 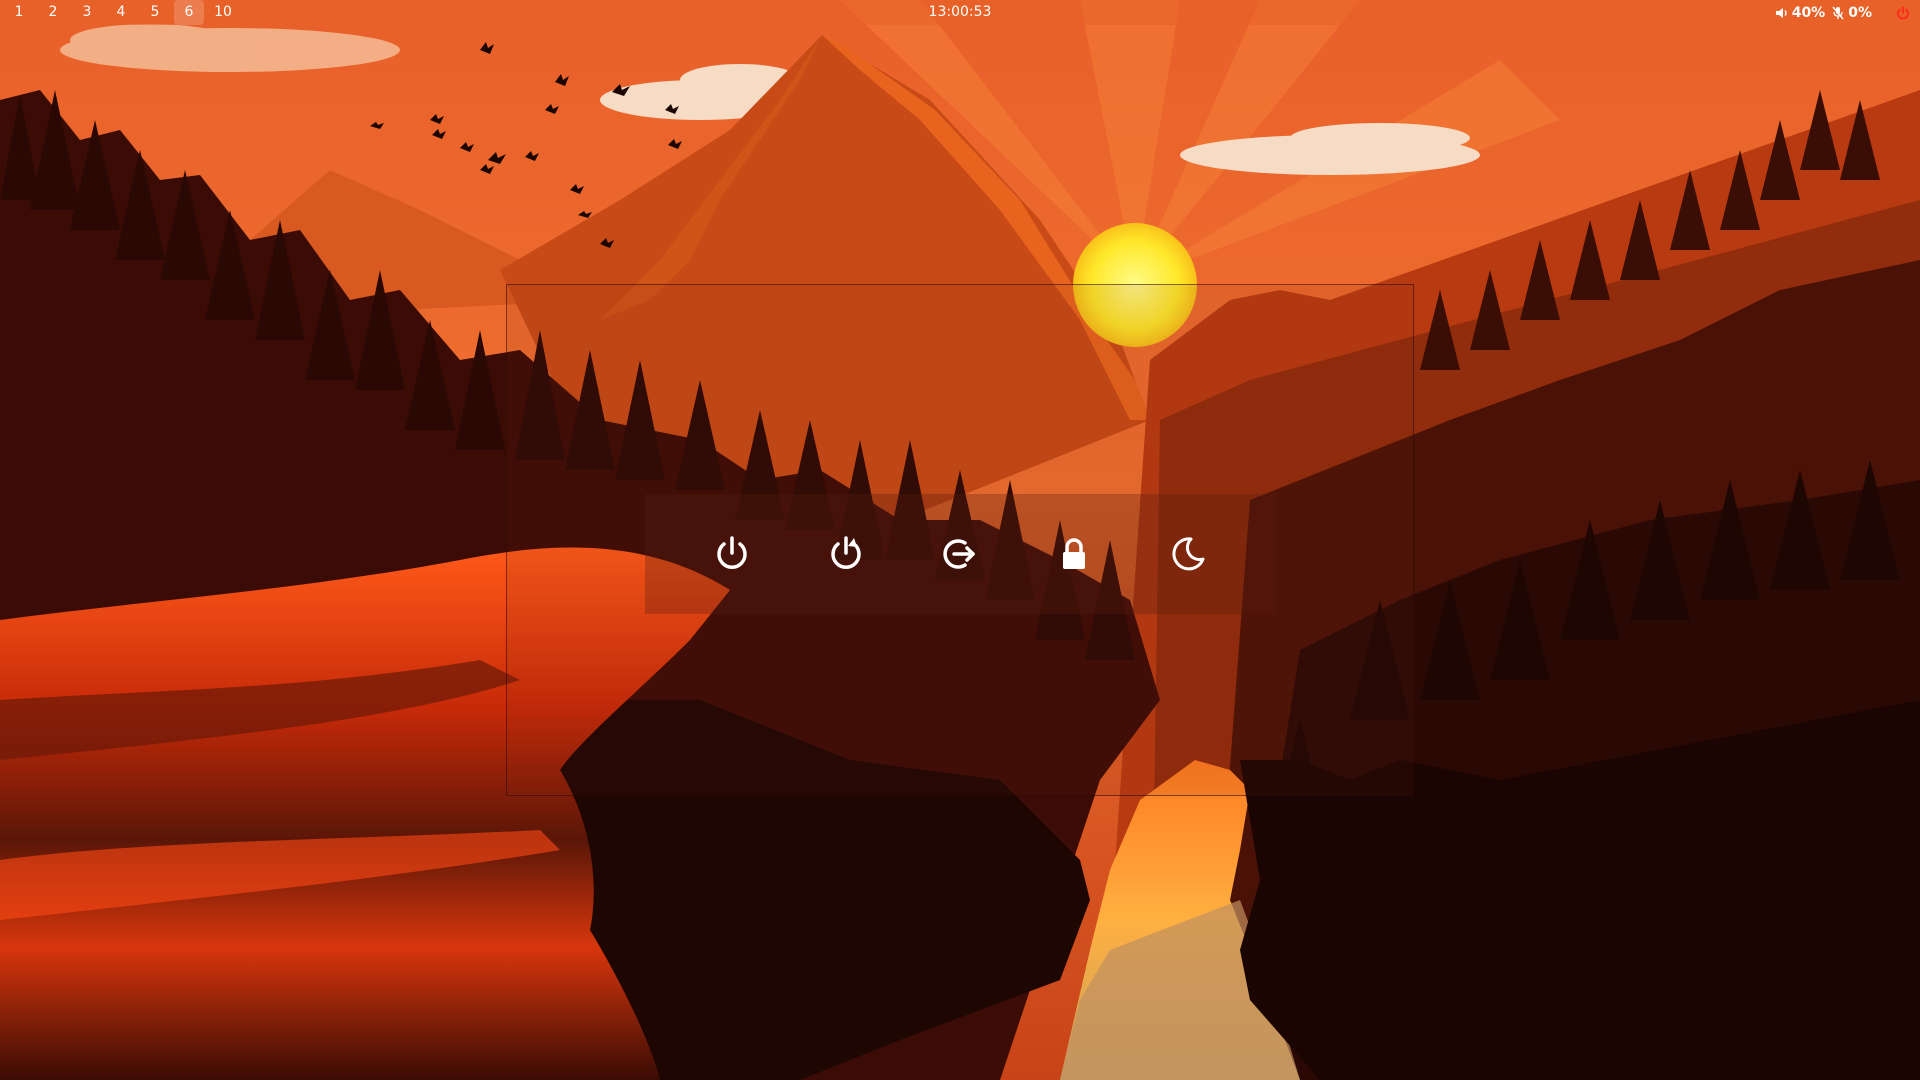 I want to click on power-menu, so click(x=960, y=554).